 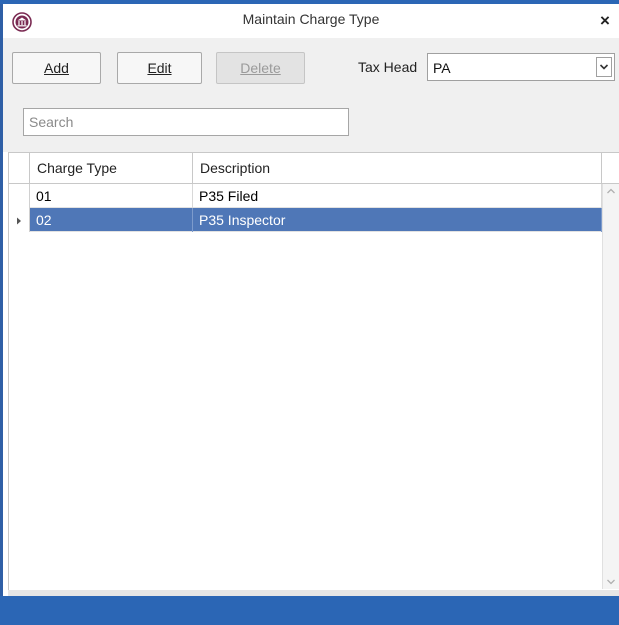 I want to click on row-header-corner, so click(x=19, y=168).